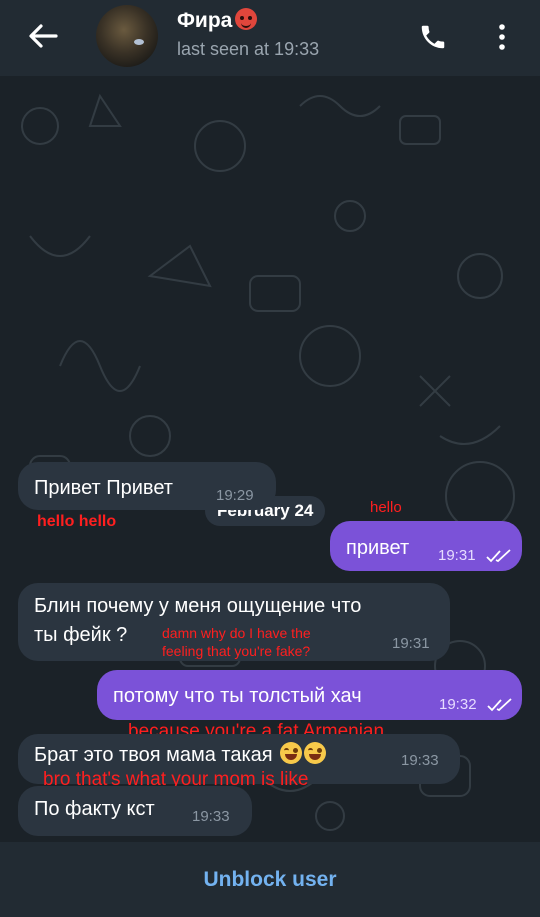  Describe the element at coordinates (43, 36) in the screenshot. I see `arrow-left-icon` at that location.